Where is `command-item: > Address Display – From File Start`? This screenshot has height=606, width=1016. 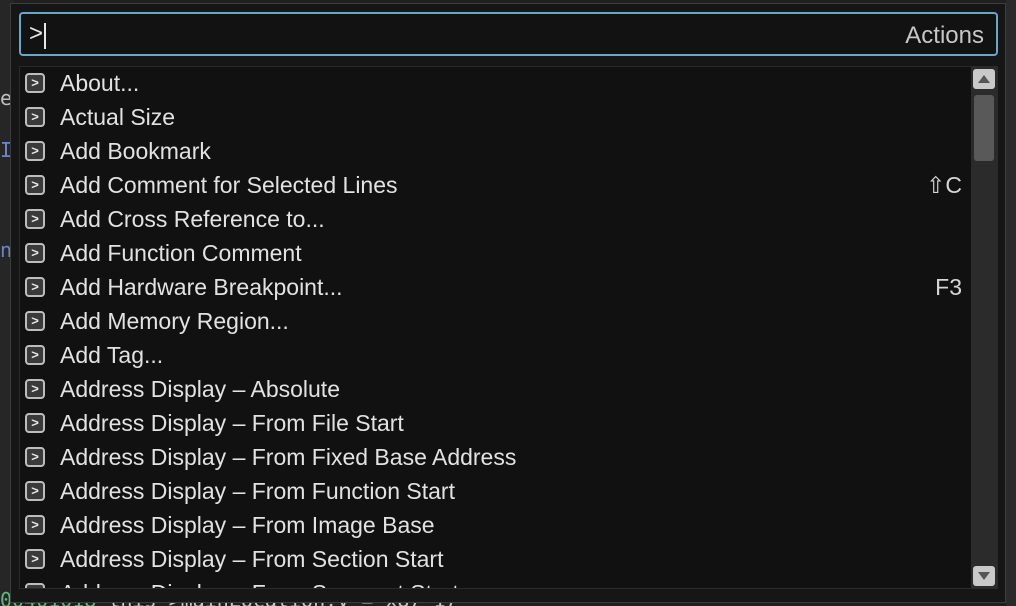
command-item: > Address Display – From File Start is located at coordinates (495, 424).